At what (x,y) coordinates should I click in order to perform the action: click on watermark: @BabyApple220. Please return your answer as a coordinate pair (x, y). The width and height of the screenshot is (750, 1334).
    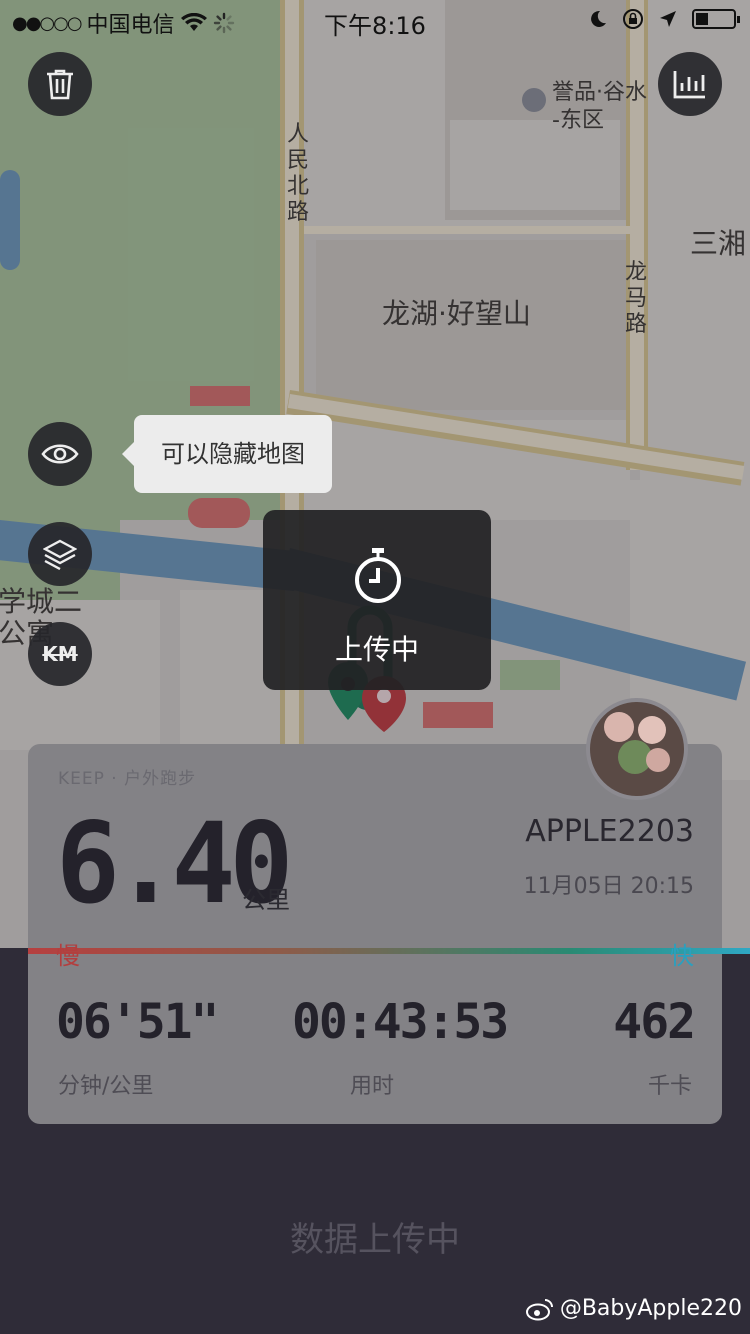
    Looking at the image, I should click on (633, 1308).